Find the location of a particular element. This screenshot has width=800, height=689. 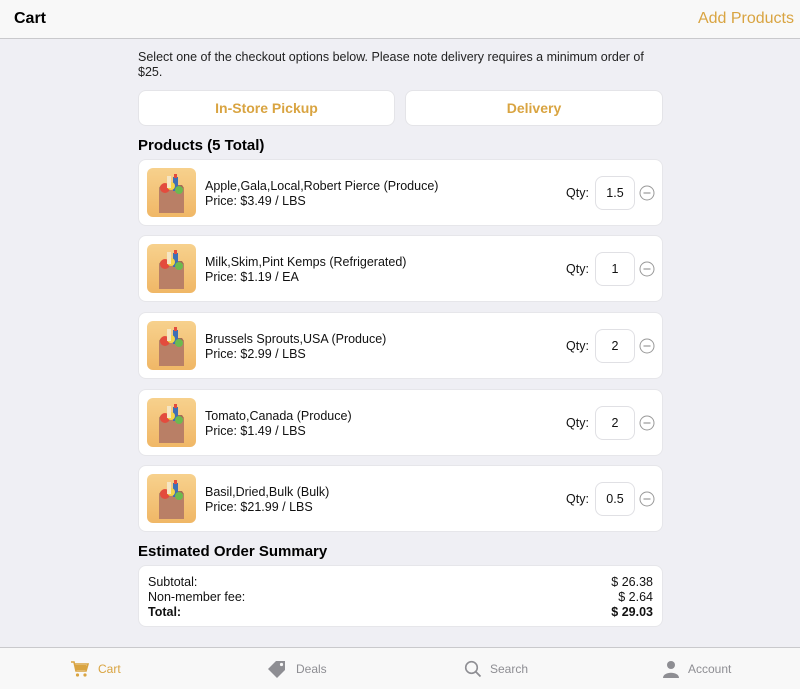

fee-value: $ 2.64 is located at coordinates (635, 597).